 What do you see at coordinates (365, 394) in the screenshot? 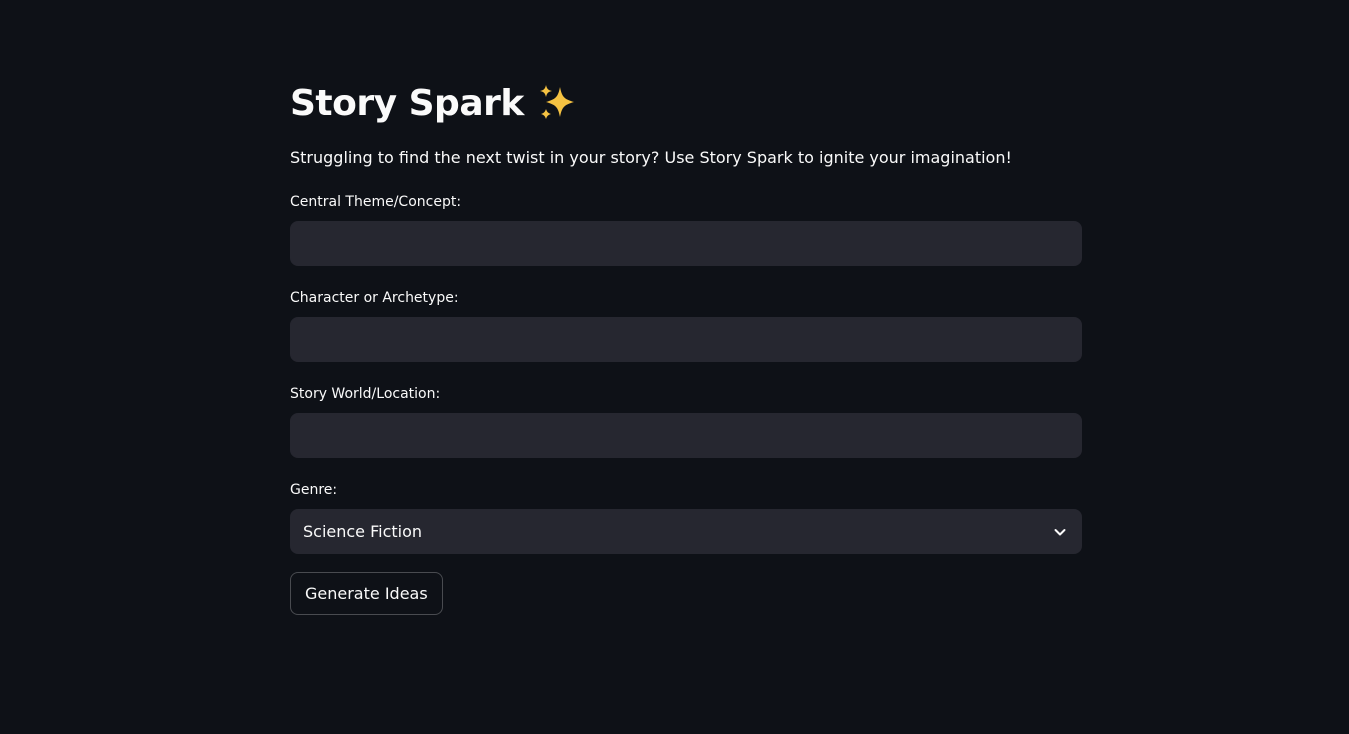
I see `world-label: Story World/Location:` at bounding box center [365, 394].